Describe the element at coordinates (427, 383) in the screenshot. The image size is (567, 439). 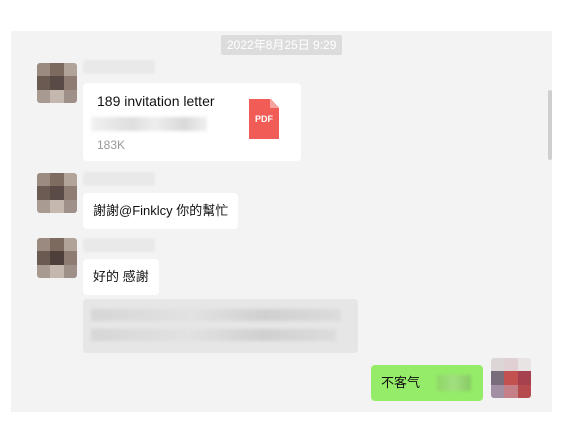
I see `self-message-bubble: 不客气` at that location.